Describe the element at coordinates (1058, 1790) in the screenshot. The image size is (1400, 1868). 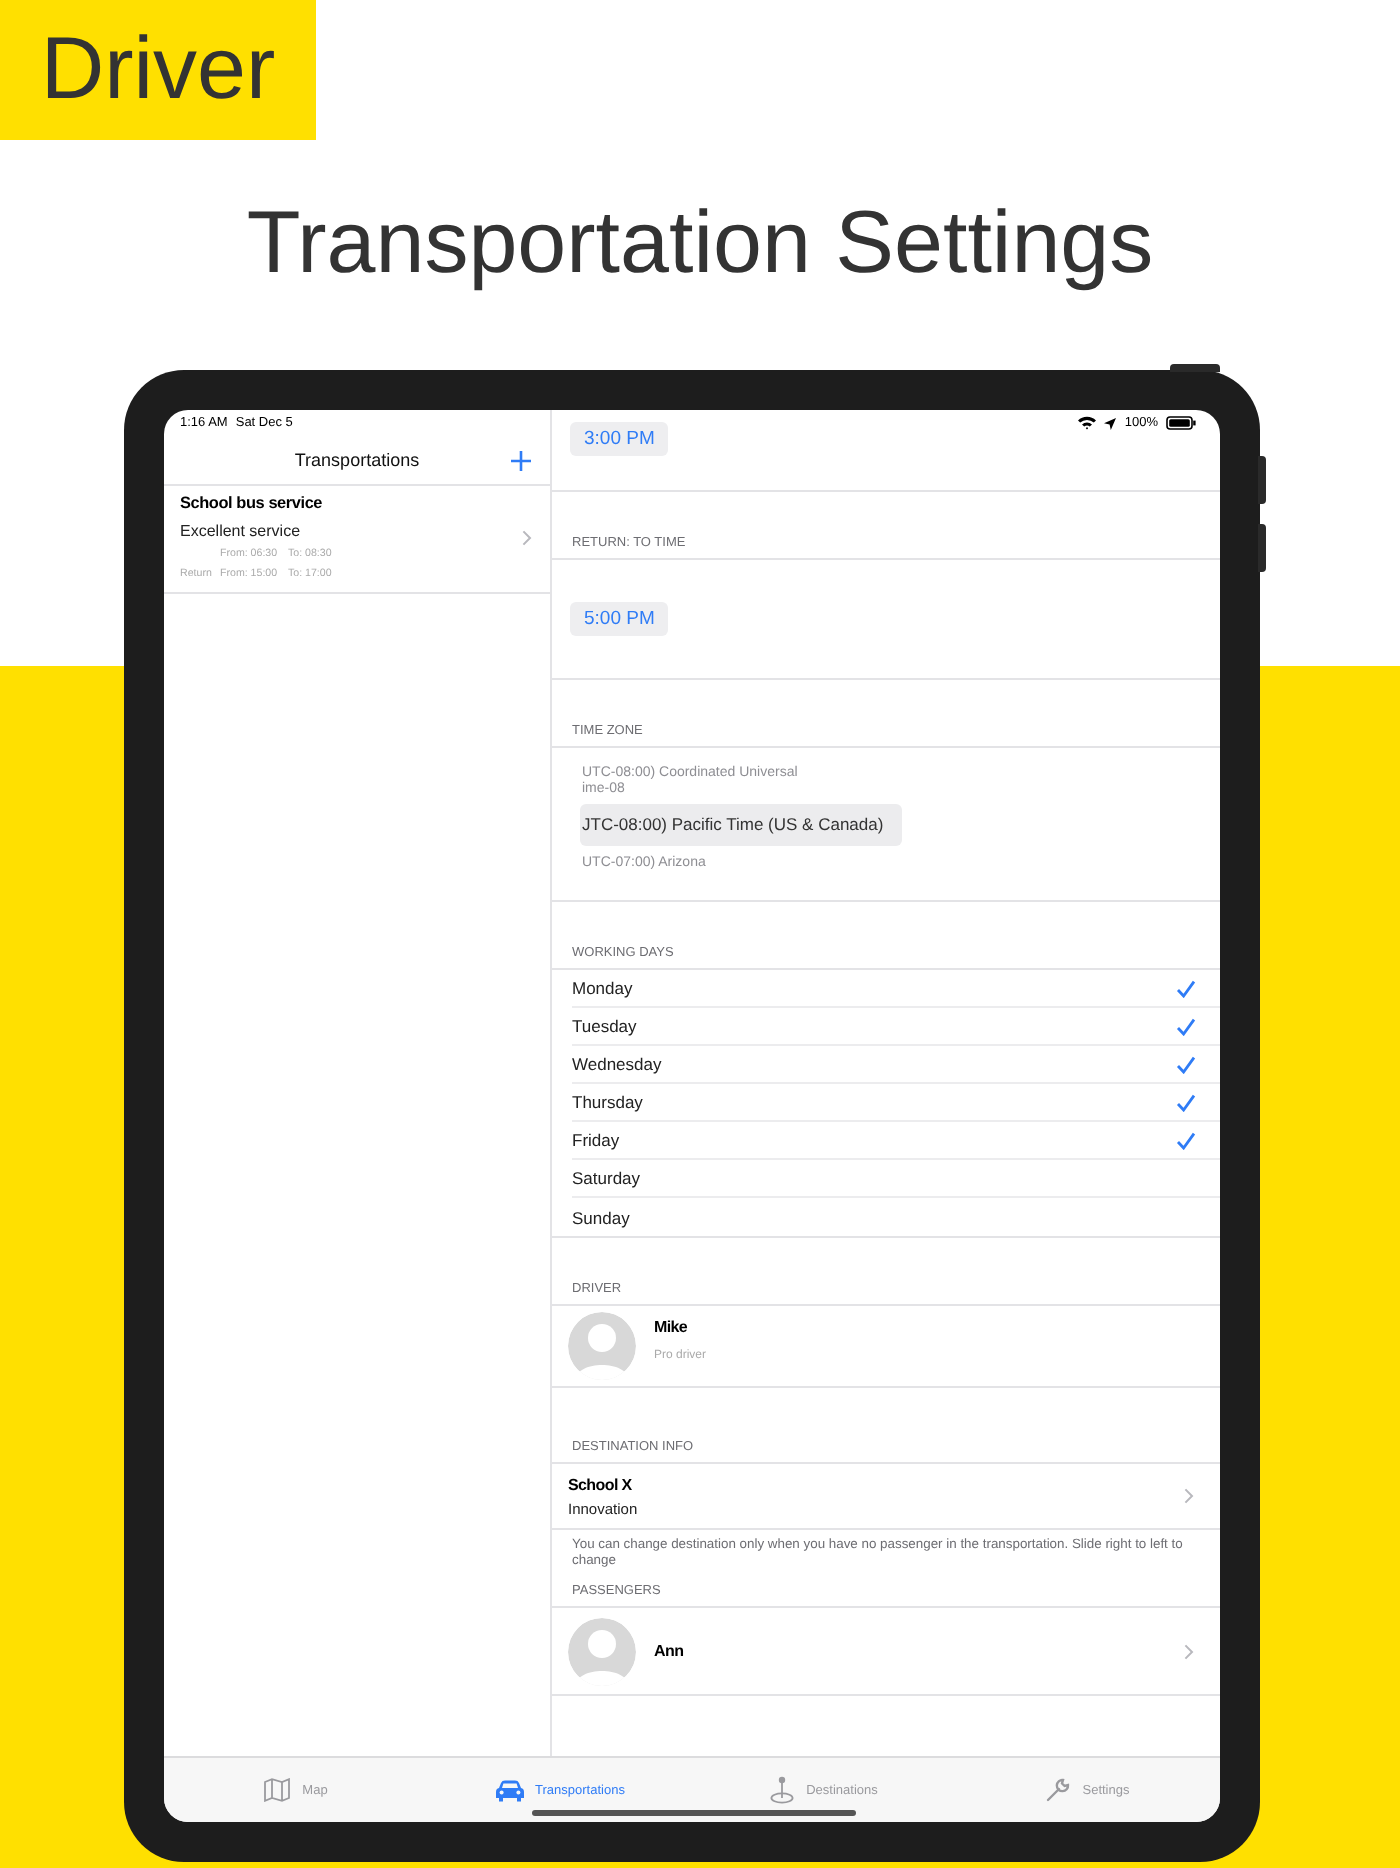
I see `wrench-icon` at that location.